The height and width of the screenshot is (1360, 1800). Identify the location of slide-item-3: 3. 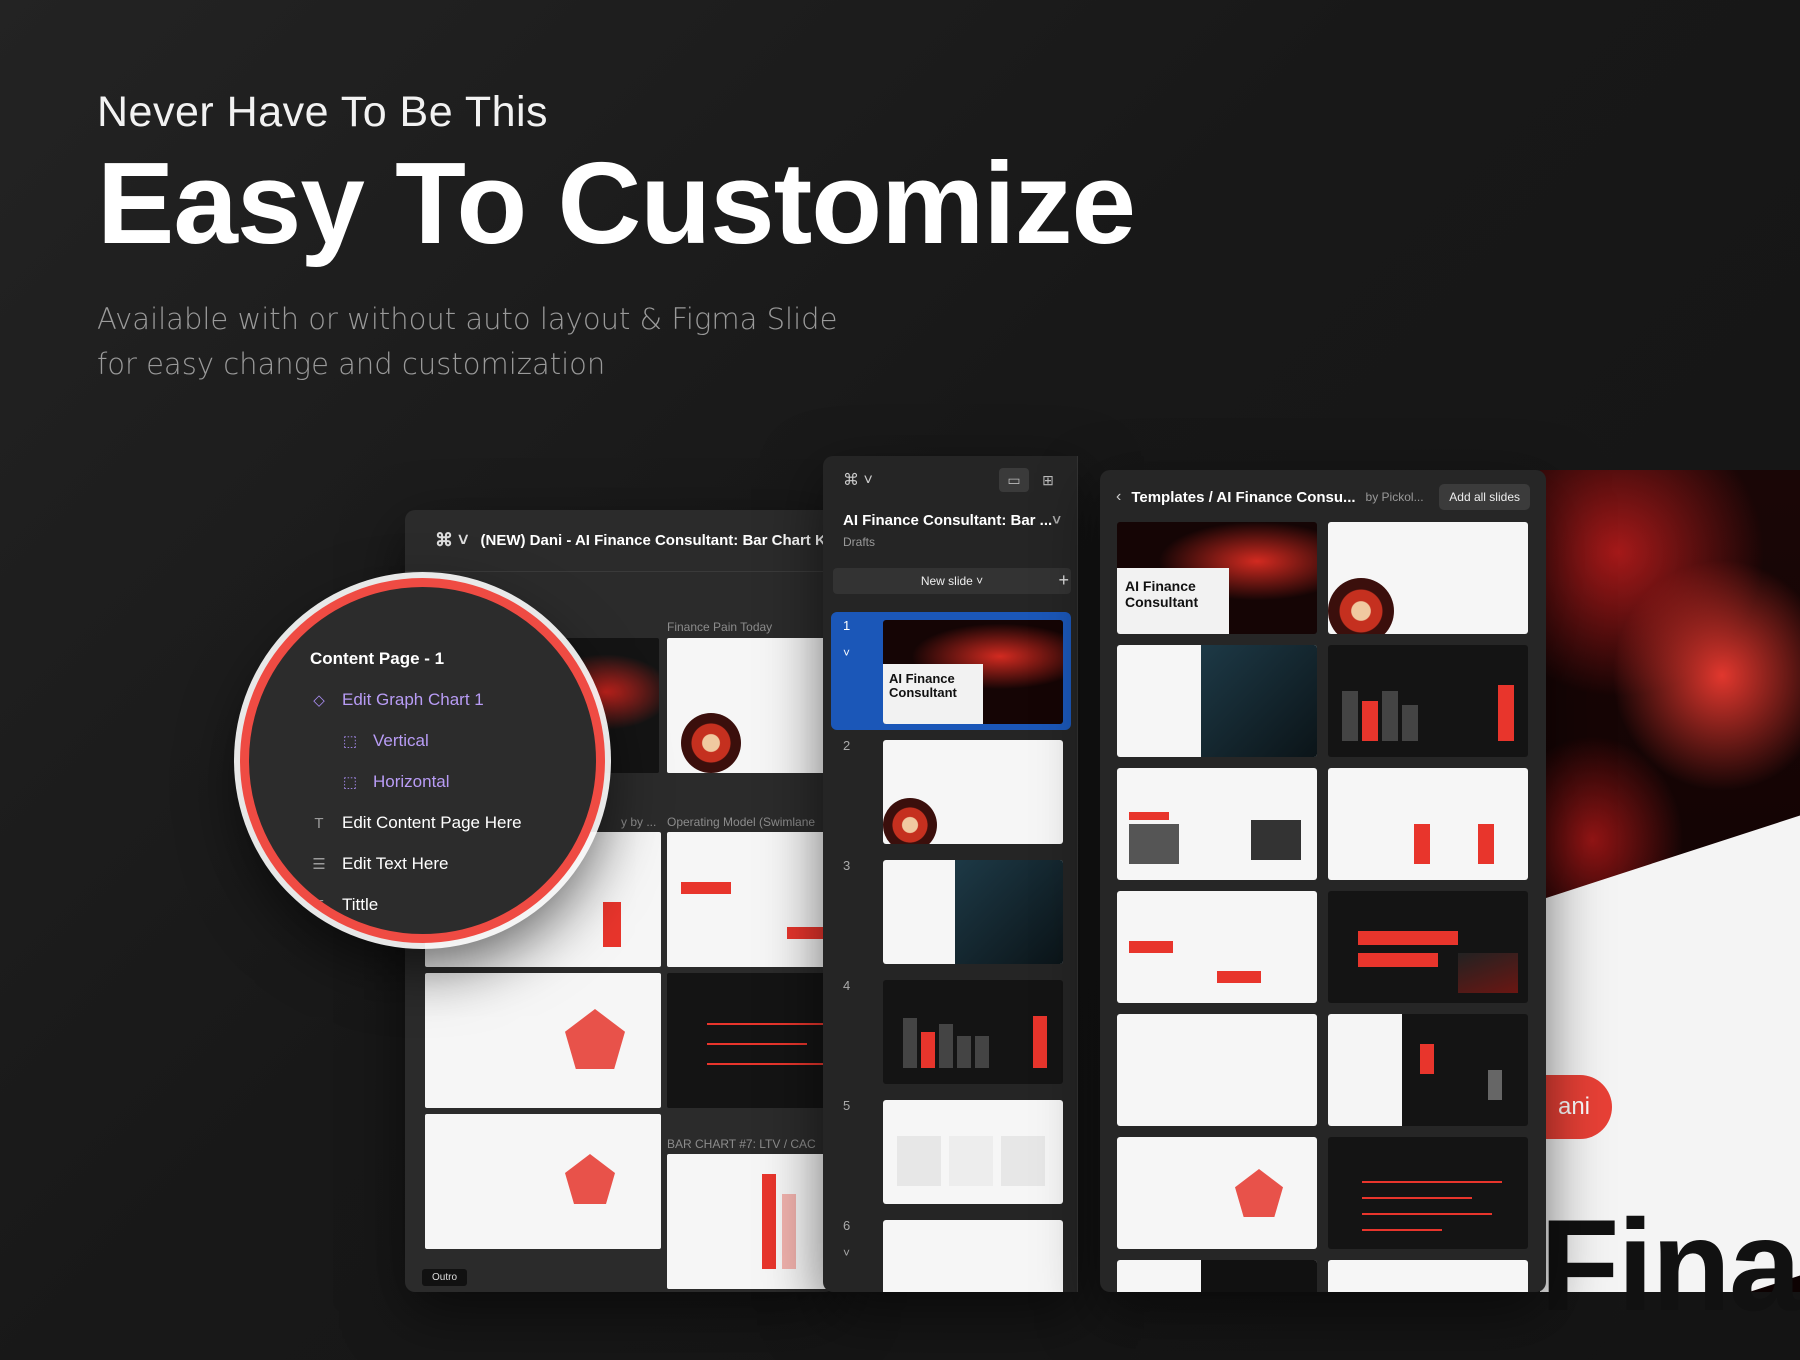
(951, 911).